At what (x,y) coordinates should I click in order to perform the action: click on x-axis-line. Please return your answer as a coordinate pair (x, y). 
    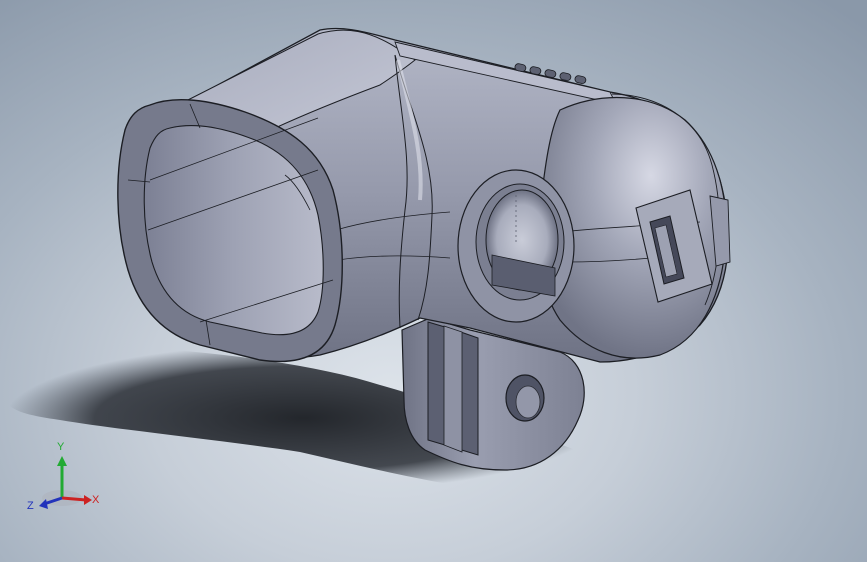
    Looking at the image, I should click on (74, 499).